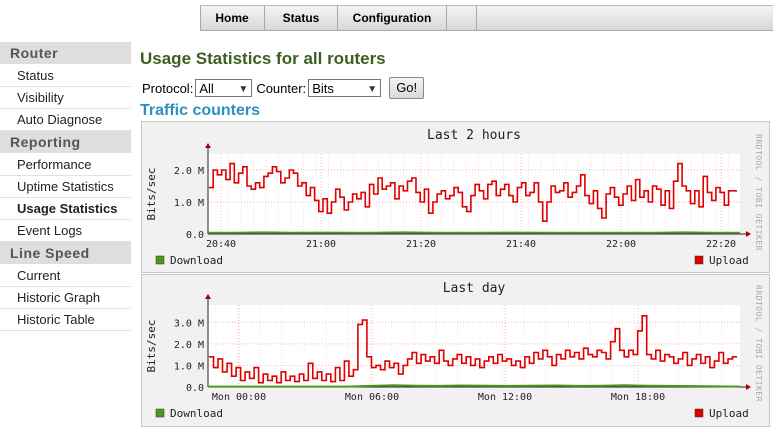  I want to click on y-tick-label: 3.0 M, so click(189, 323).